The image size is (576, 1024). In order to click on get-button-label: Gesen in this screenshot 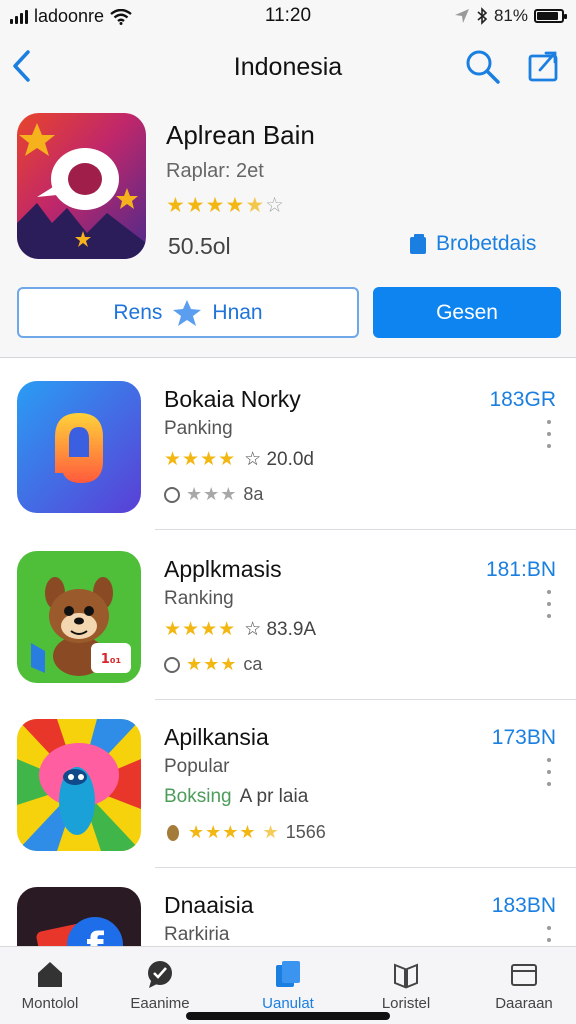, I will do `click(467, 312)`.